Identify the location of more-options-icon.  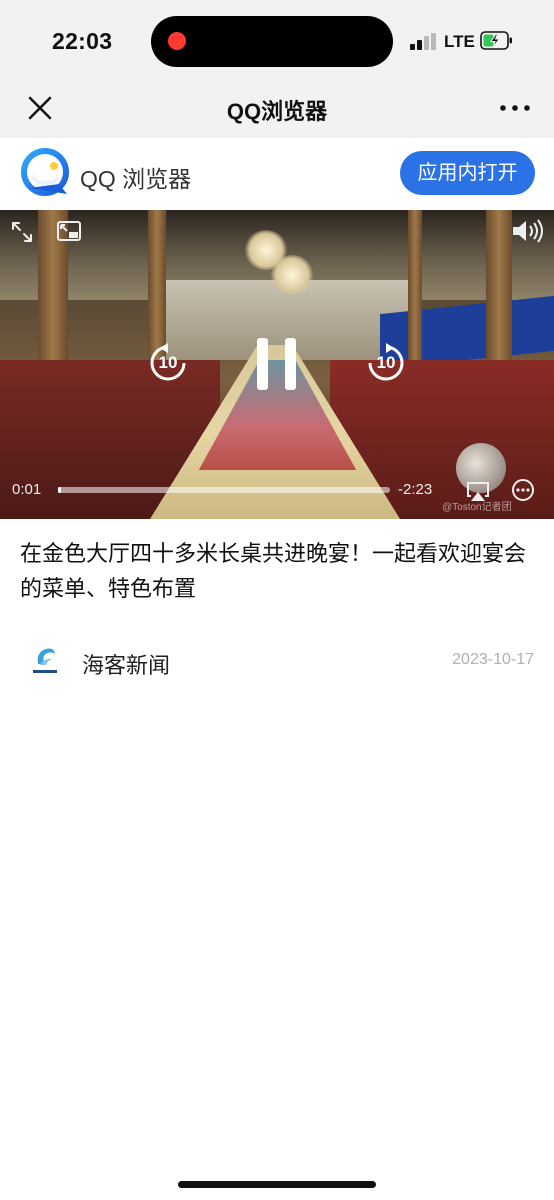
(523, 490).